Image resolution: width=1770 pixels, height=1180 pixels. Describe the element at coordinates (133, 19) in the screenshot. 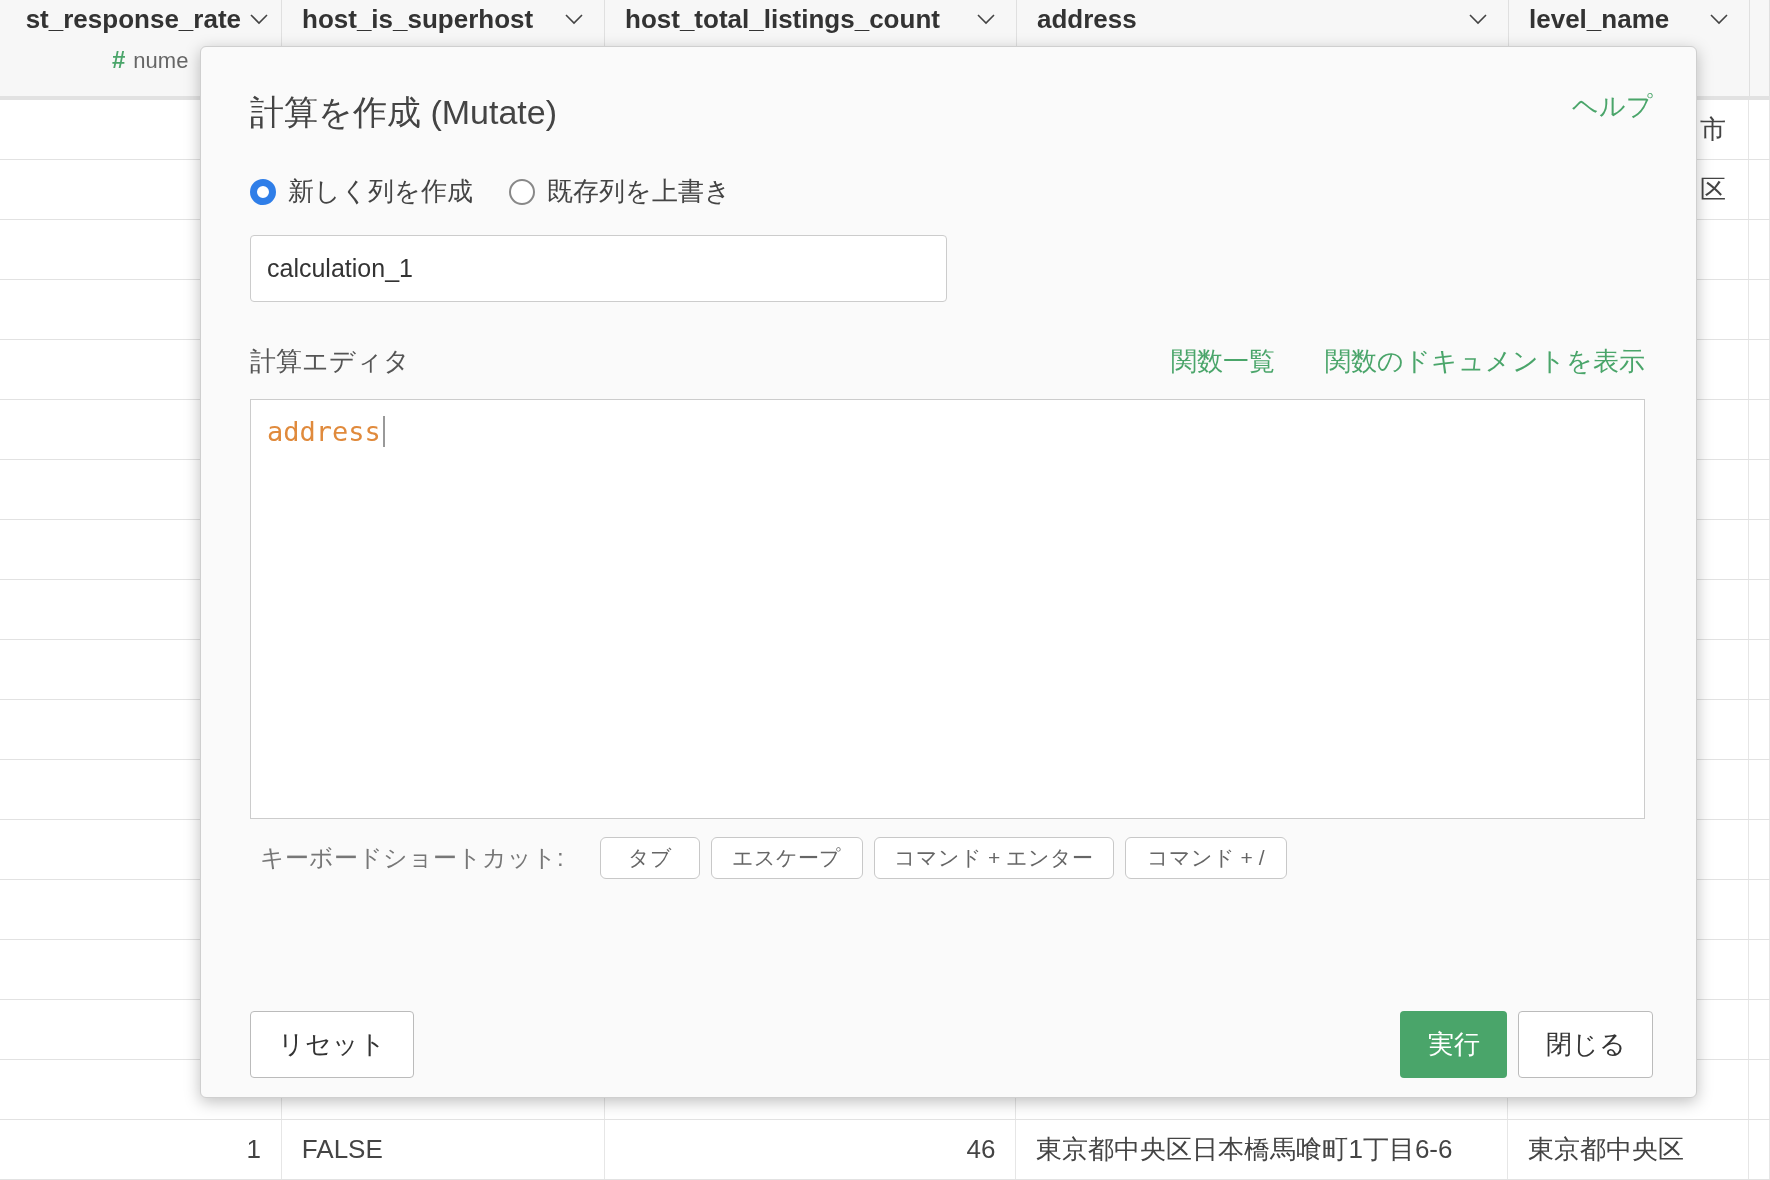

I see `column-header: st_response_rate` at that location.